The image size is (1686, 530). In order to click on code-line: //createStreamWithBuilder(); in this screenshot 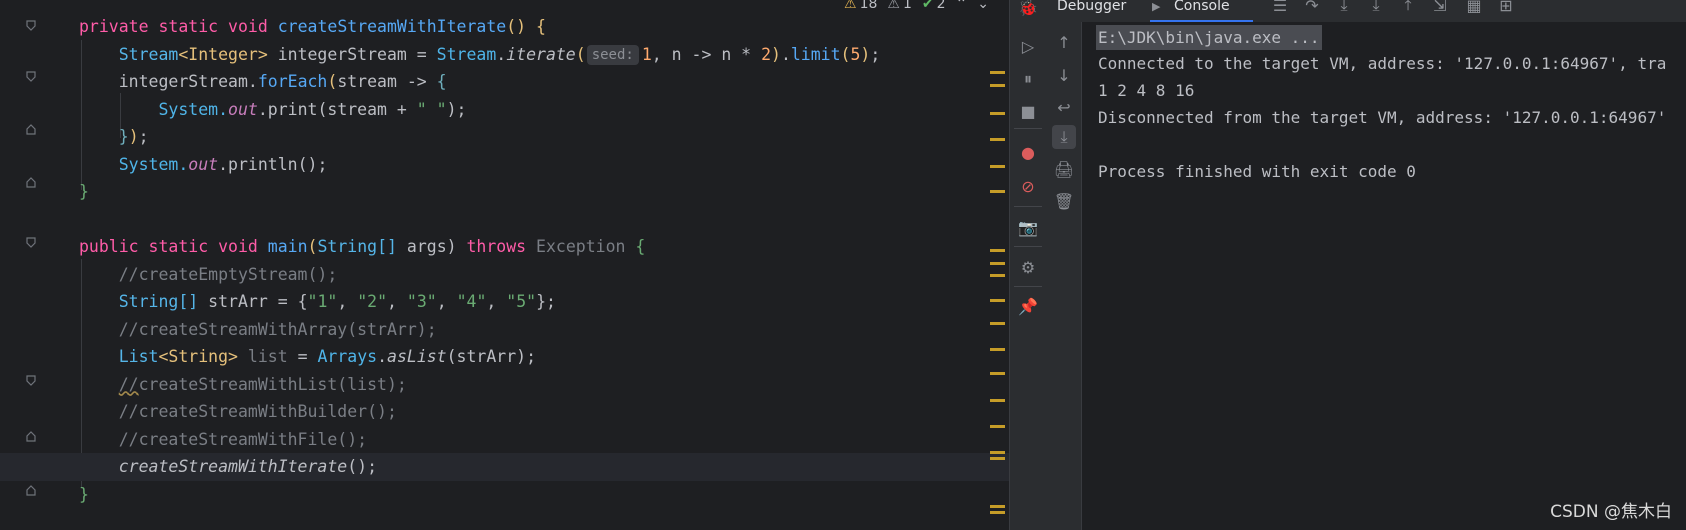, I will do `click(257, 411)`.